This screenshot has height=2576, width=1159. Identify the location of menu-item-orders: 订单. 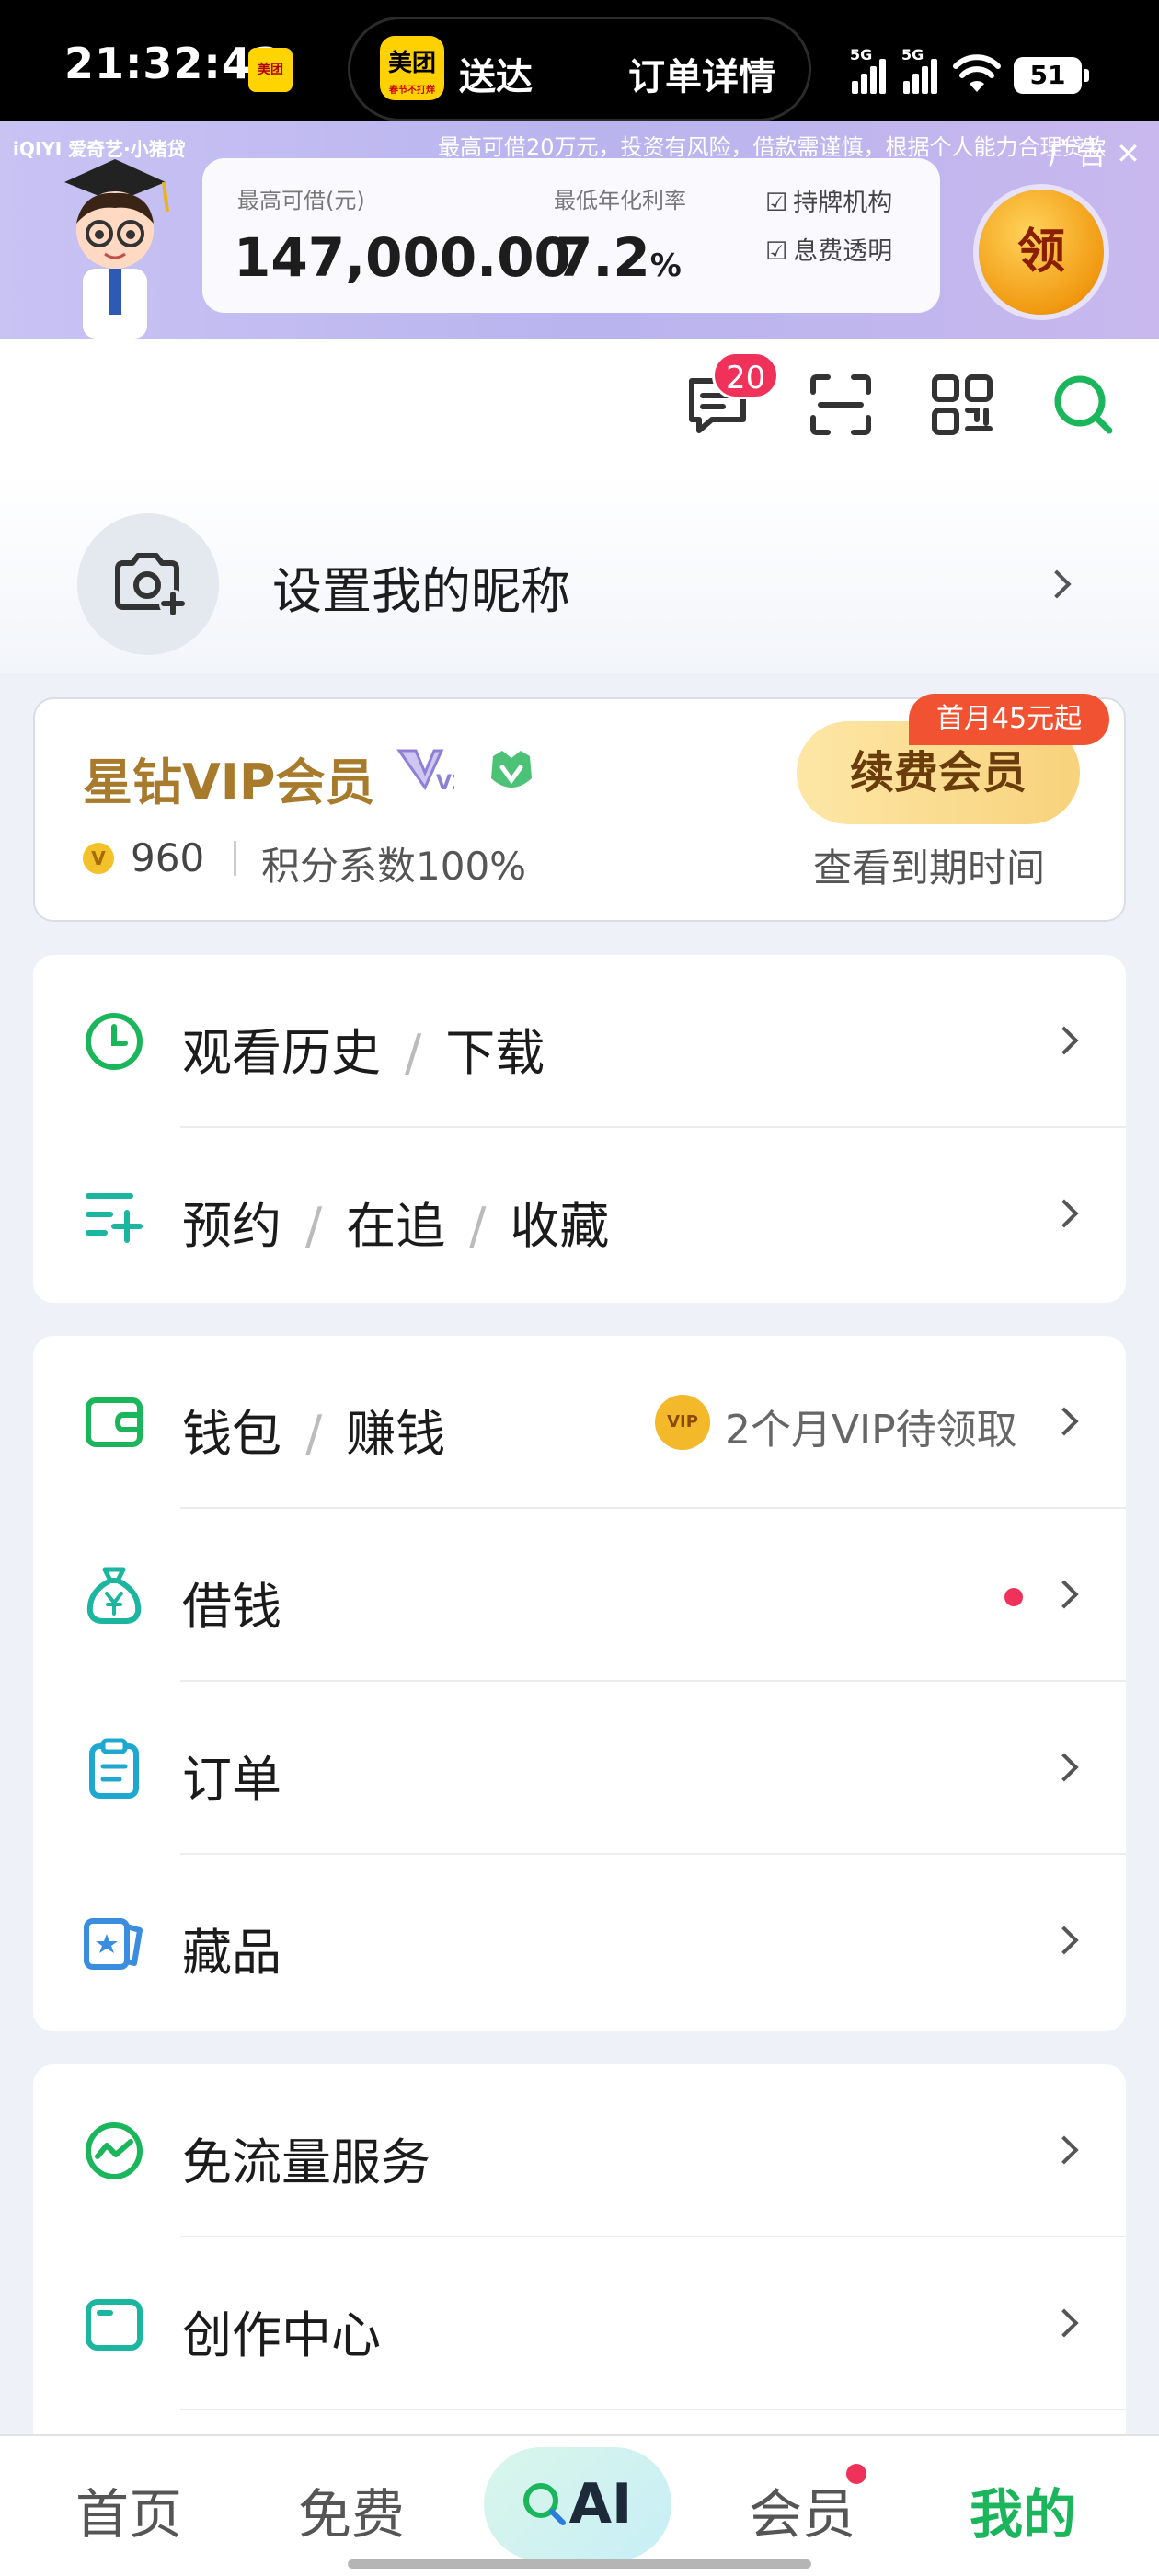
(579, 1768).